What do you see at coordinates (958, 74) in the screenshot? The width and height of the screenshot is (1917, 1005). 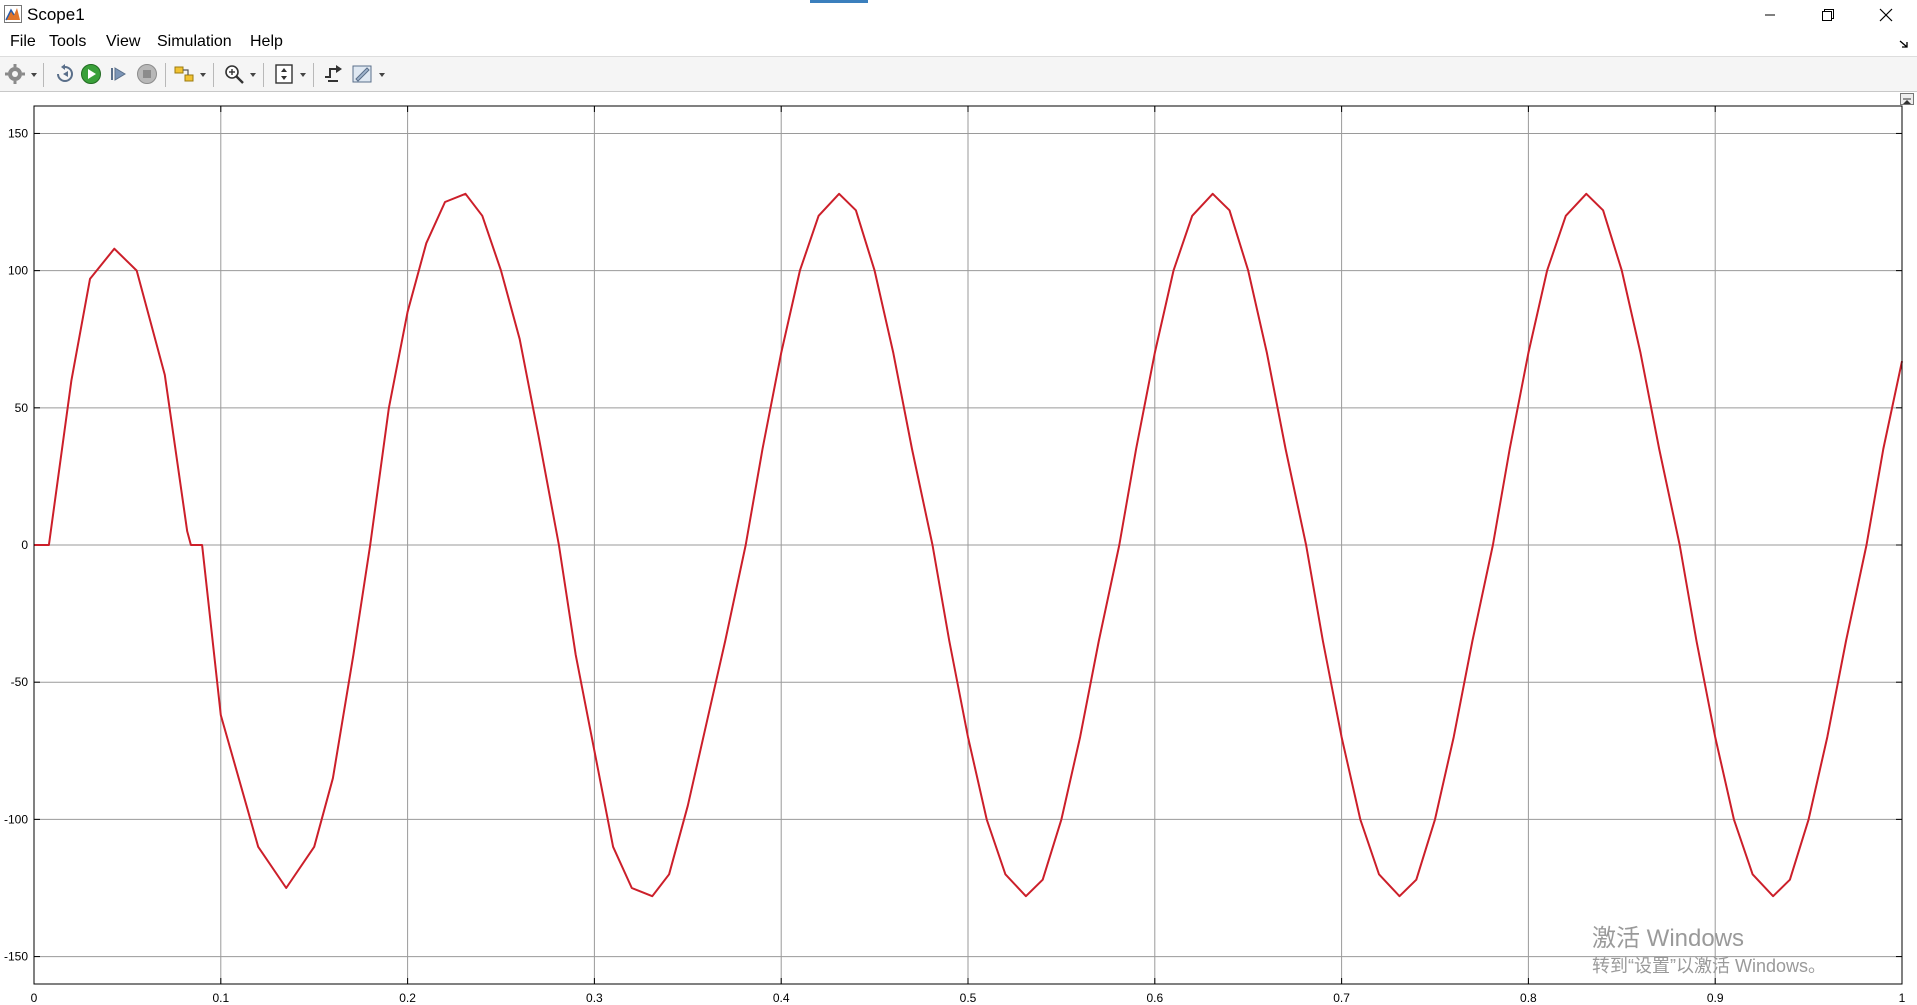 I see `toolbar` at bounding box center [958, 74].